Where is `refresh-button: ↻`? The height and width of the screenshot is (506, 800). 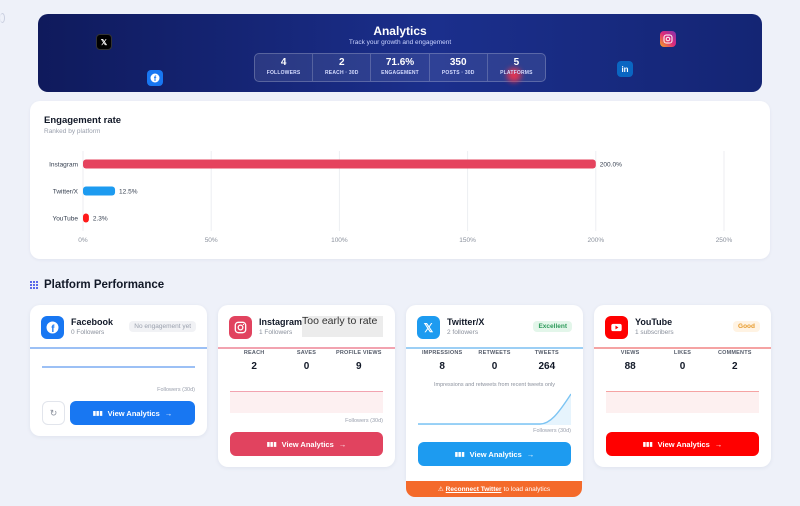
refresh-button: ↻ is located at coordinates (53, 413).